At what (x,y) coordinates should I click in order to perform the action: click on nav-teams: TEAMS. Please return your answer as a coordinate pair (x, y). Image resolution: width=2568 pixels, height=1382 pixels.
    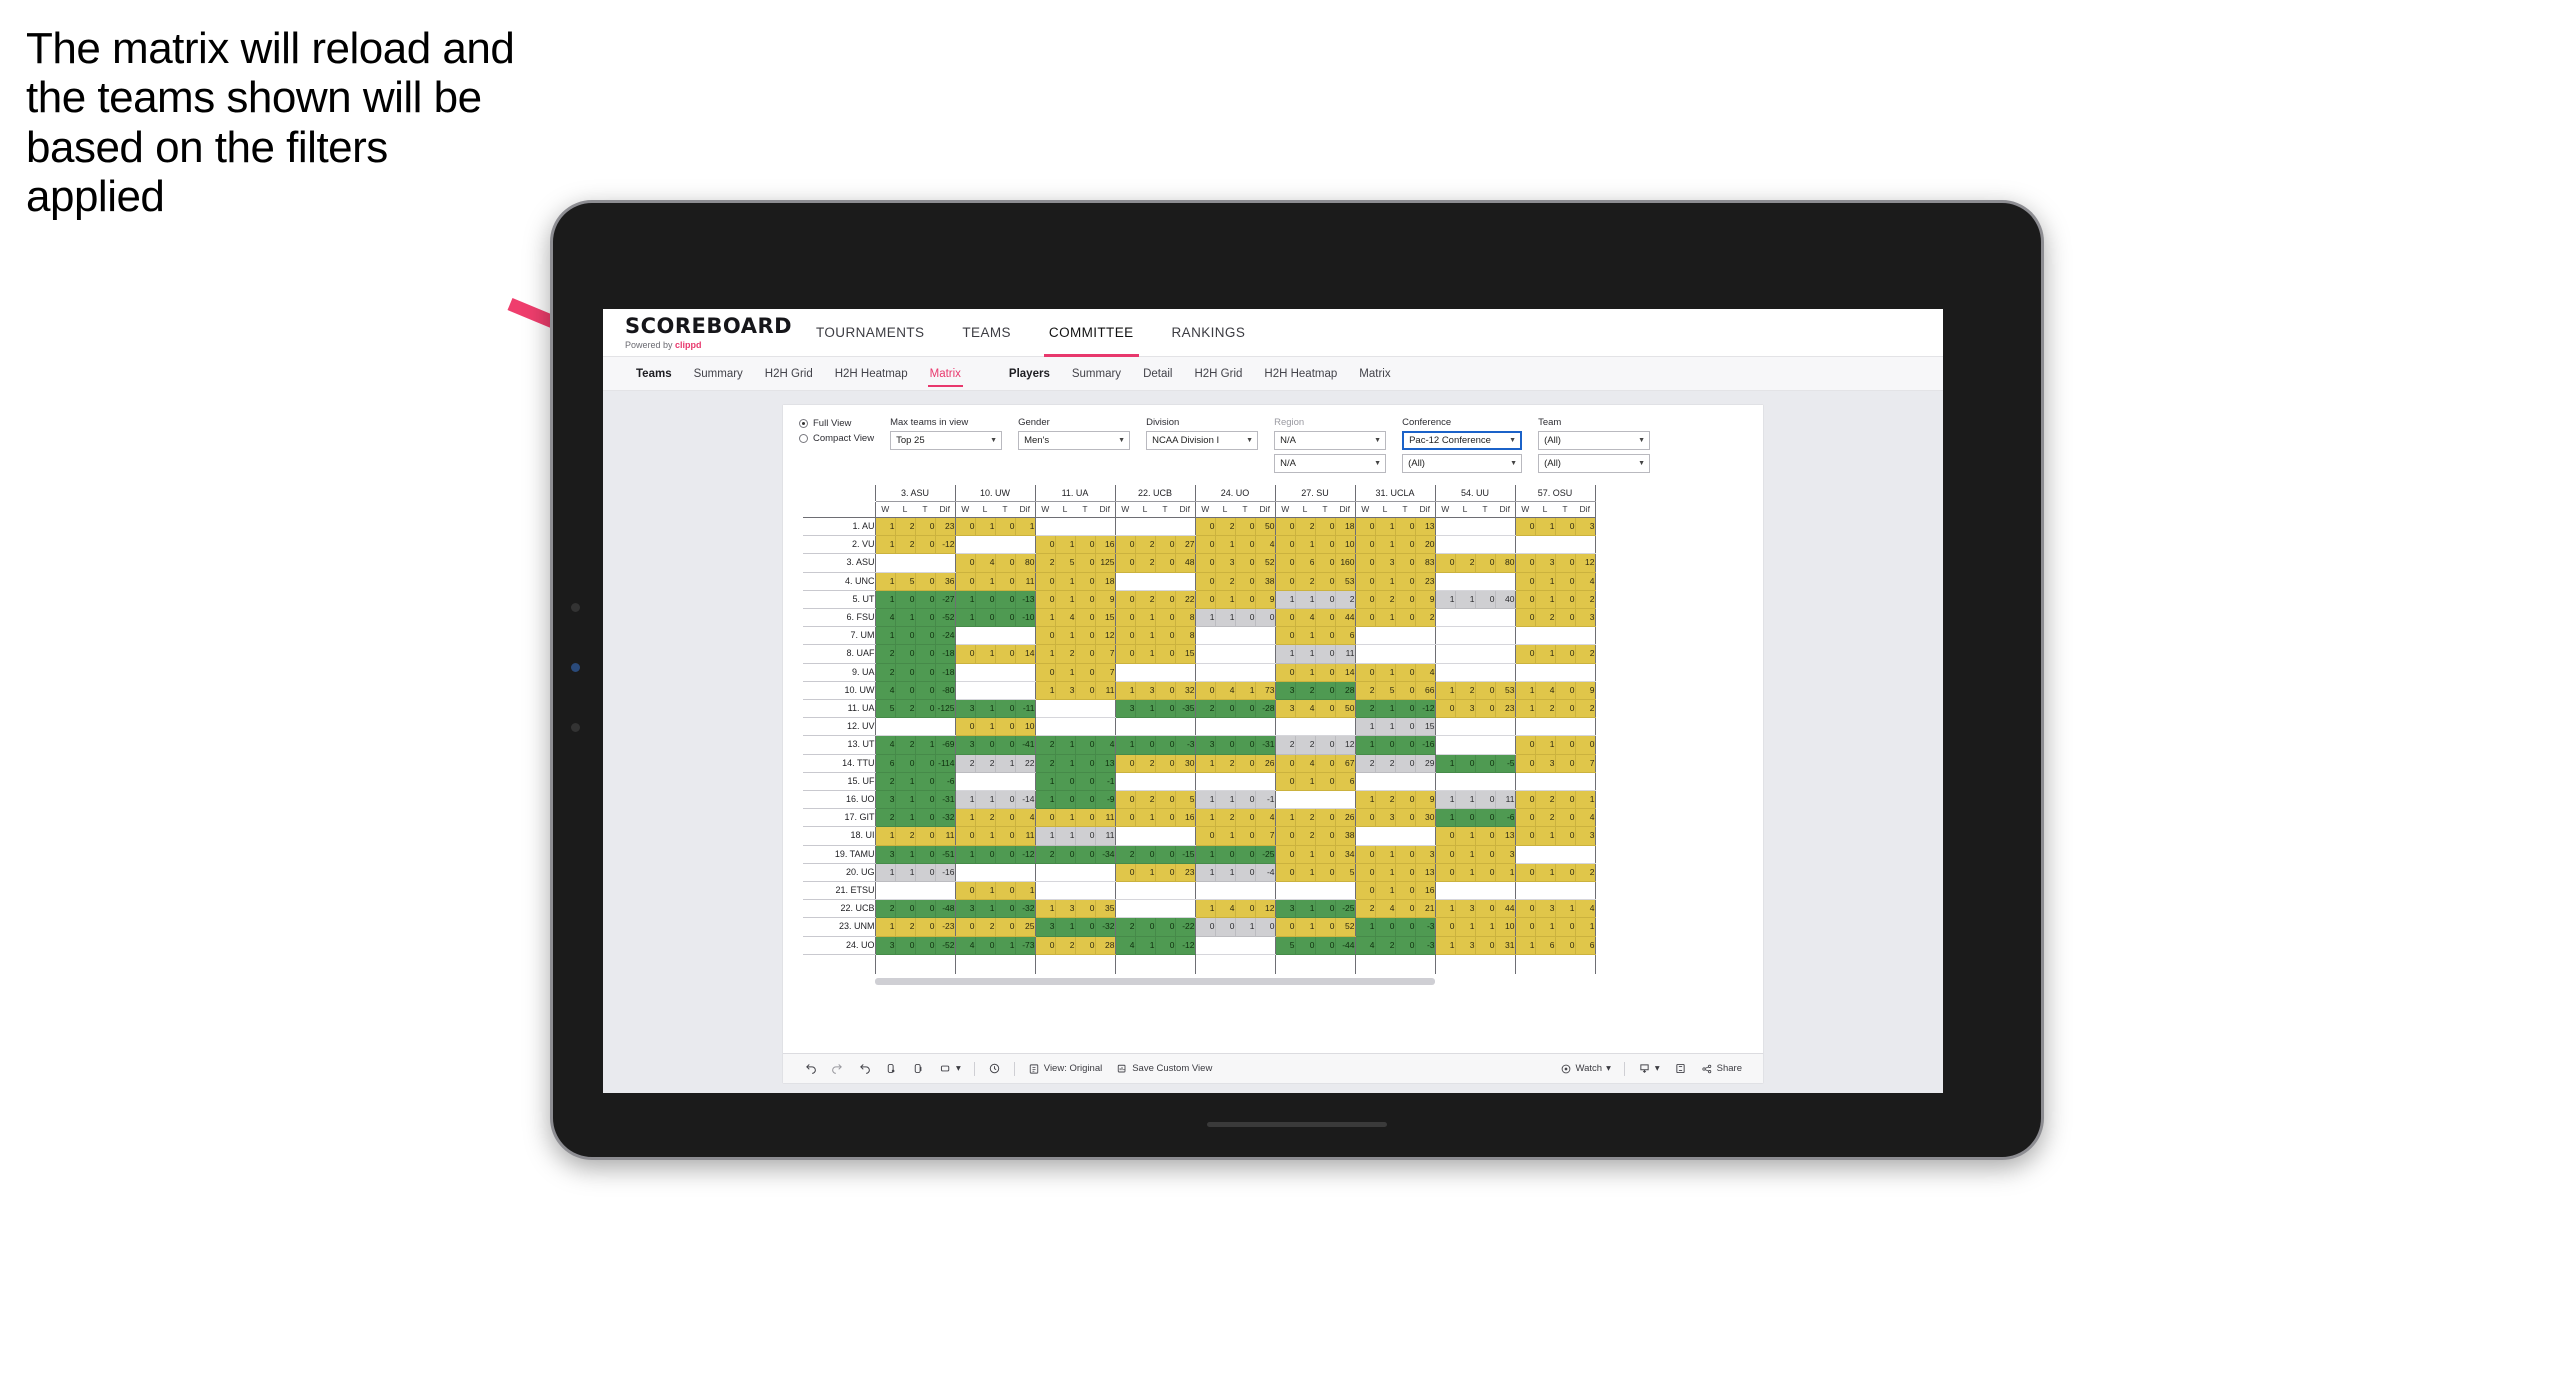
    Looking at the image, I should click on (986, 333).